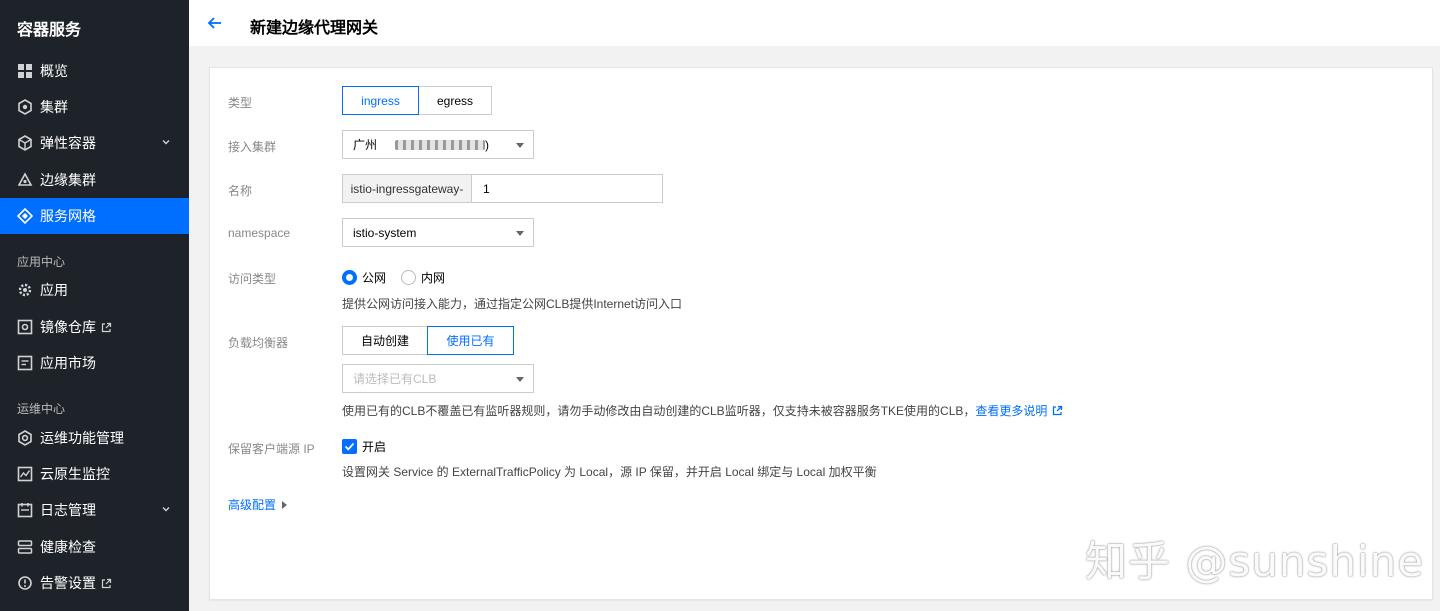  What do you see at coordinates (455, 100) in the screenshot?
I see `type-option-egress: egress` at bounding box center [455, 100].